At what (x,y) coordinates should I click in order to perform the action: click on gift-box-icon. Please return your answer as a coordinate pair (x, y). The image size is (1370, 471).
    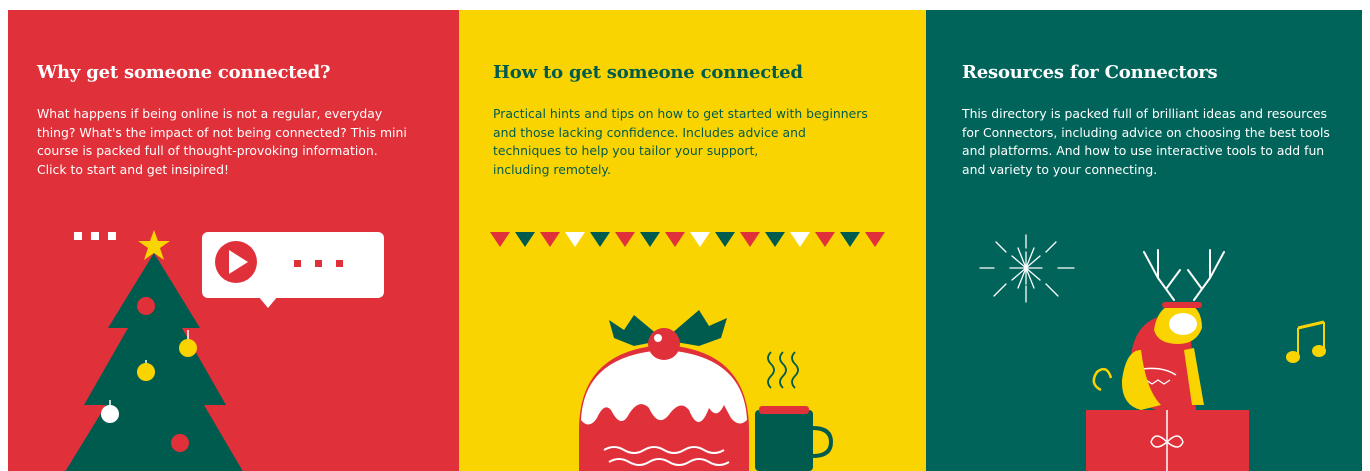
    Looking at the image, I should click on (1167, 440).